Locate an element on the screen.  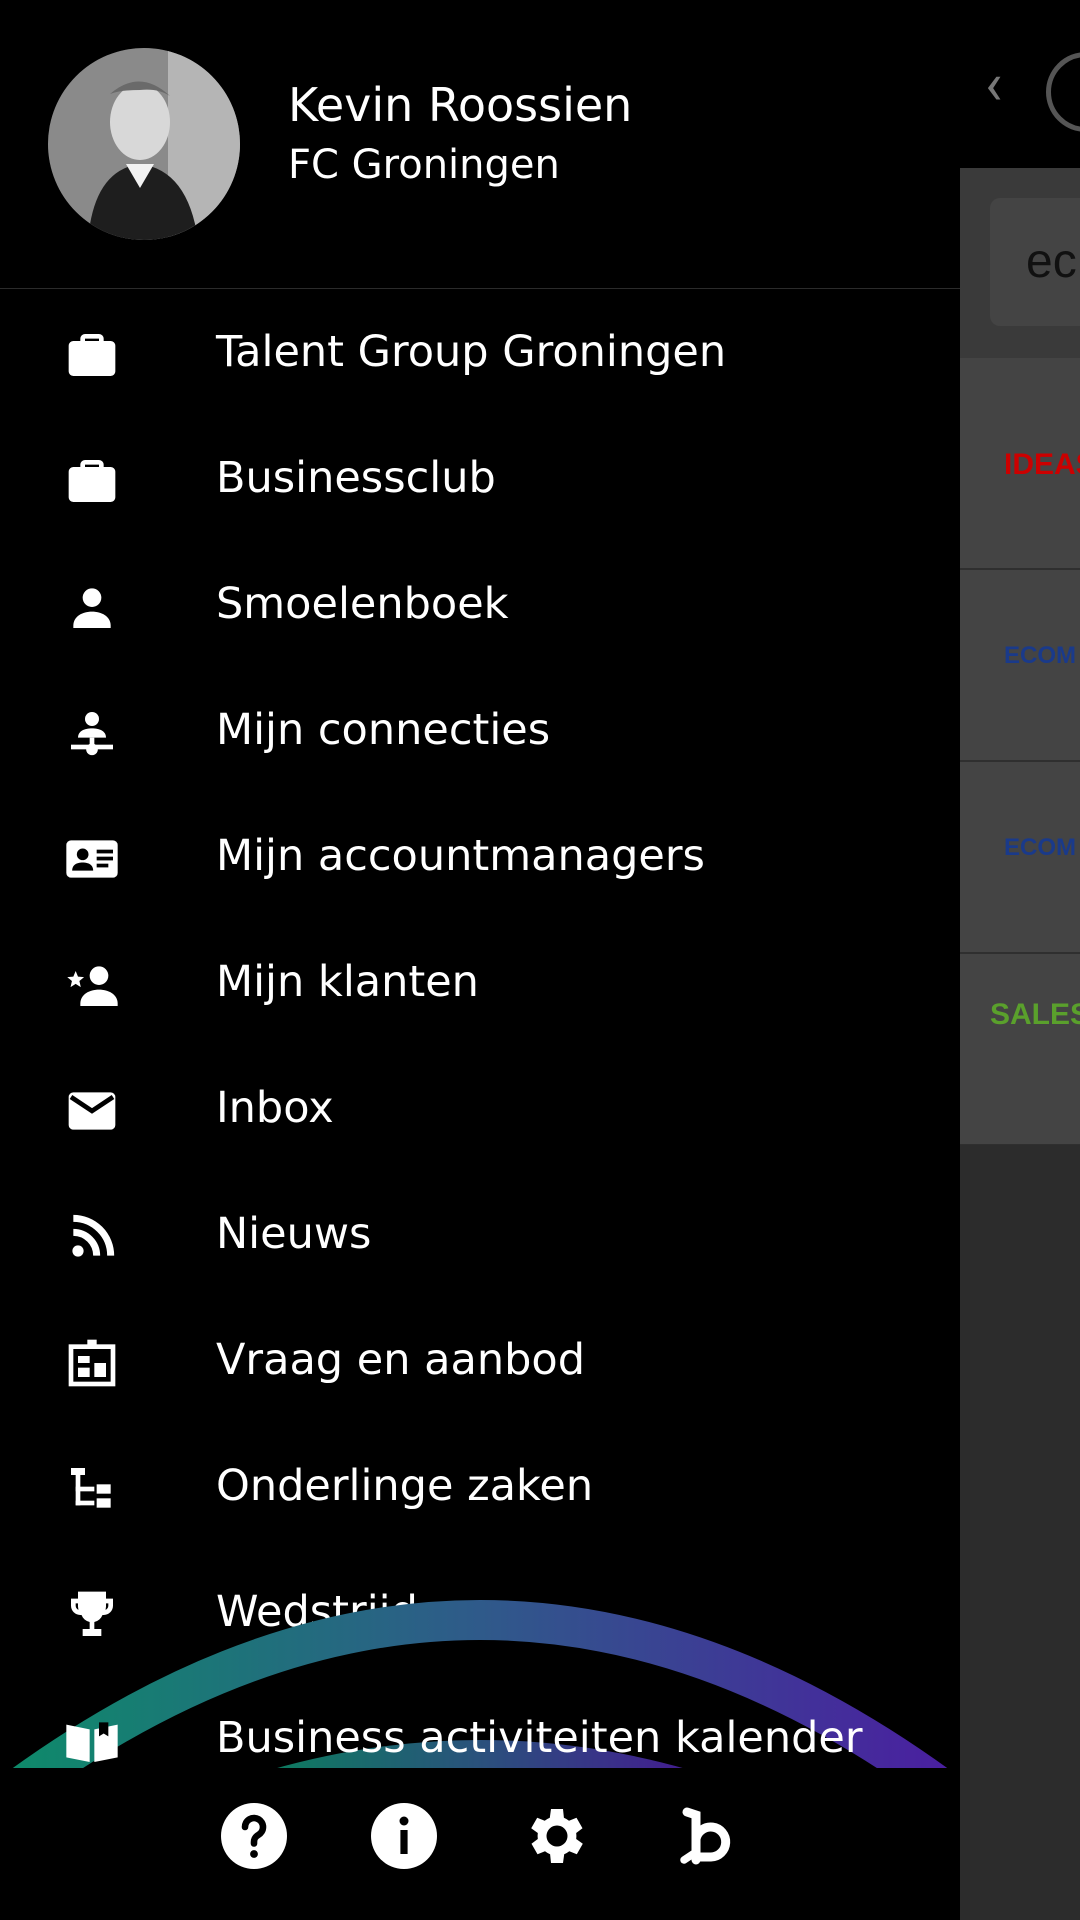
menu-item-vraag-en-aanbod: Vraag en aanbod is located at coordinates (480, 1363).